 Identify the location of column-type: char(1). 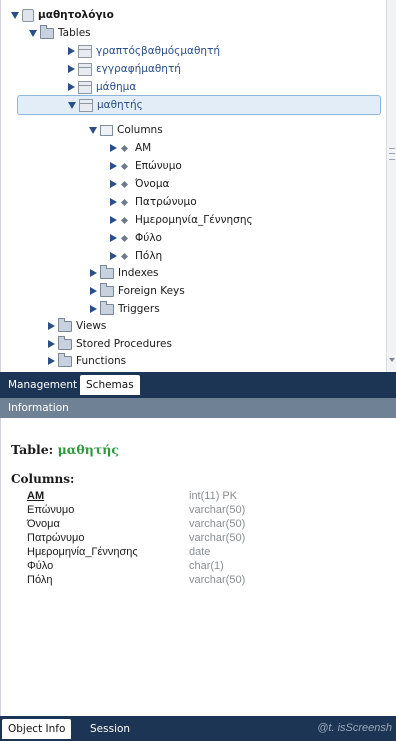
(206, 566).